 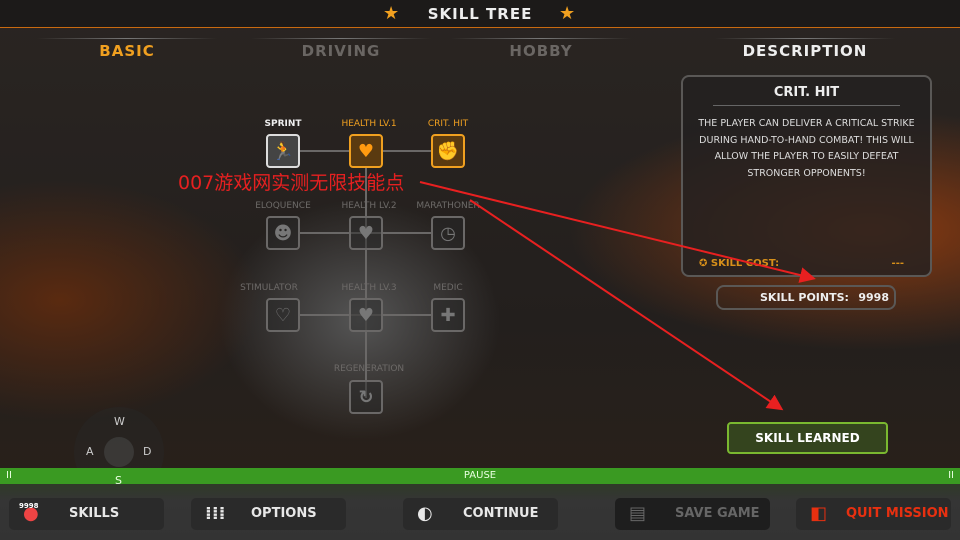 I want to click on continue-icon: ◐, so click(x=425, y=513).